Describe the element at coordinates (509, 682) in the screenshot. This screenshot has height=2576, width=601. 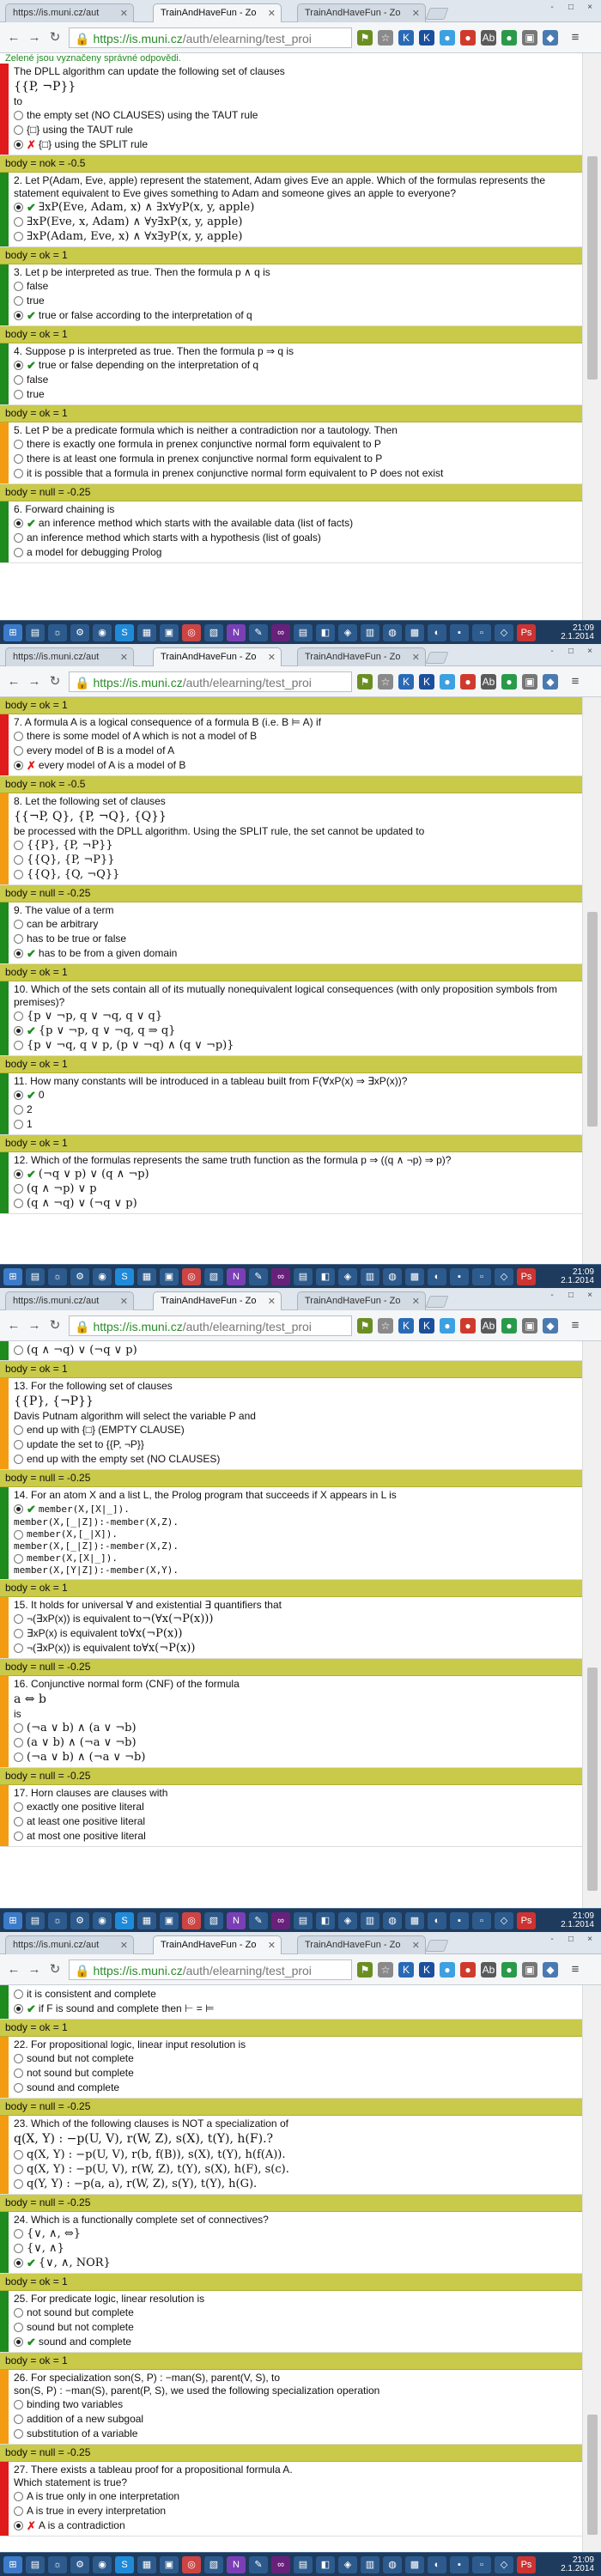
I see `extension-green-icon: ●` at that location.